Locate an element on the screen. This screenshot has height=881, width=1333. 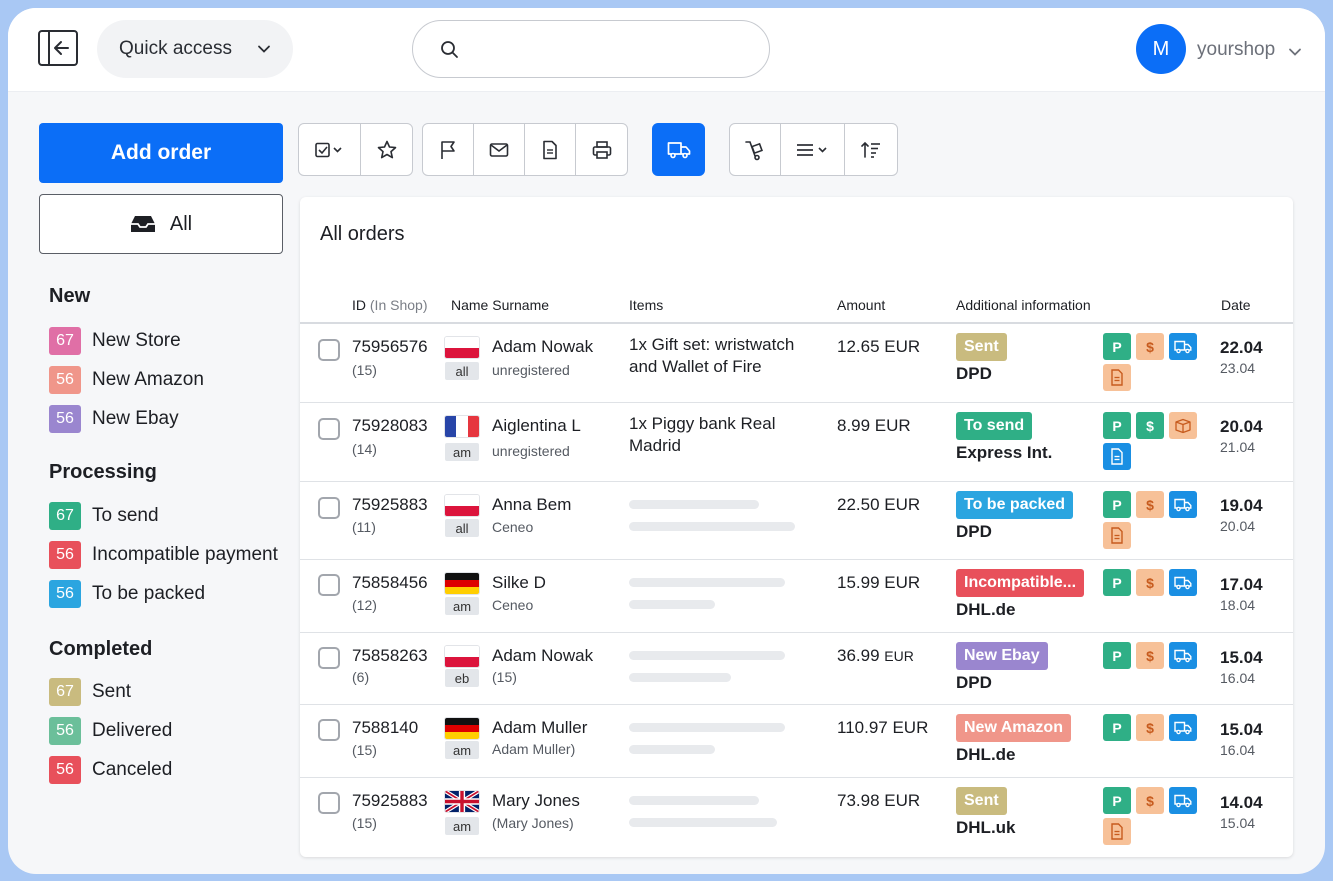
customer-name: Anna Bem is located at coordinates (531, 505).